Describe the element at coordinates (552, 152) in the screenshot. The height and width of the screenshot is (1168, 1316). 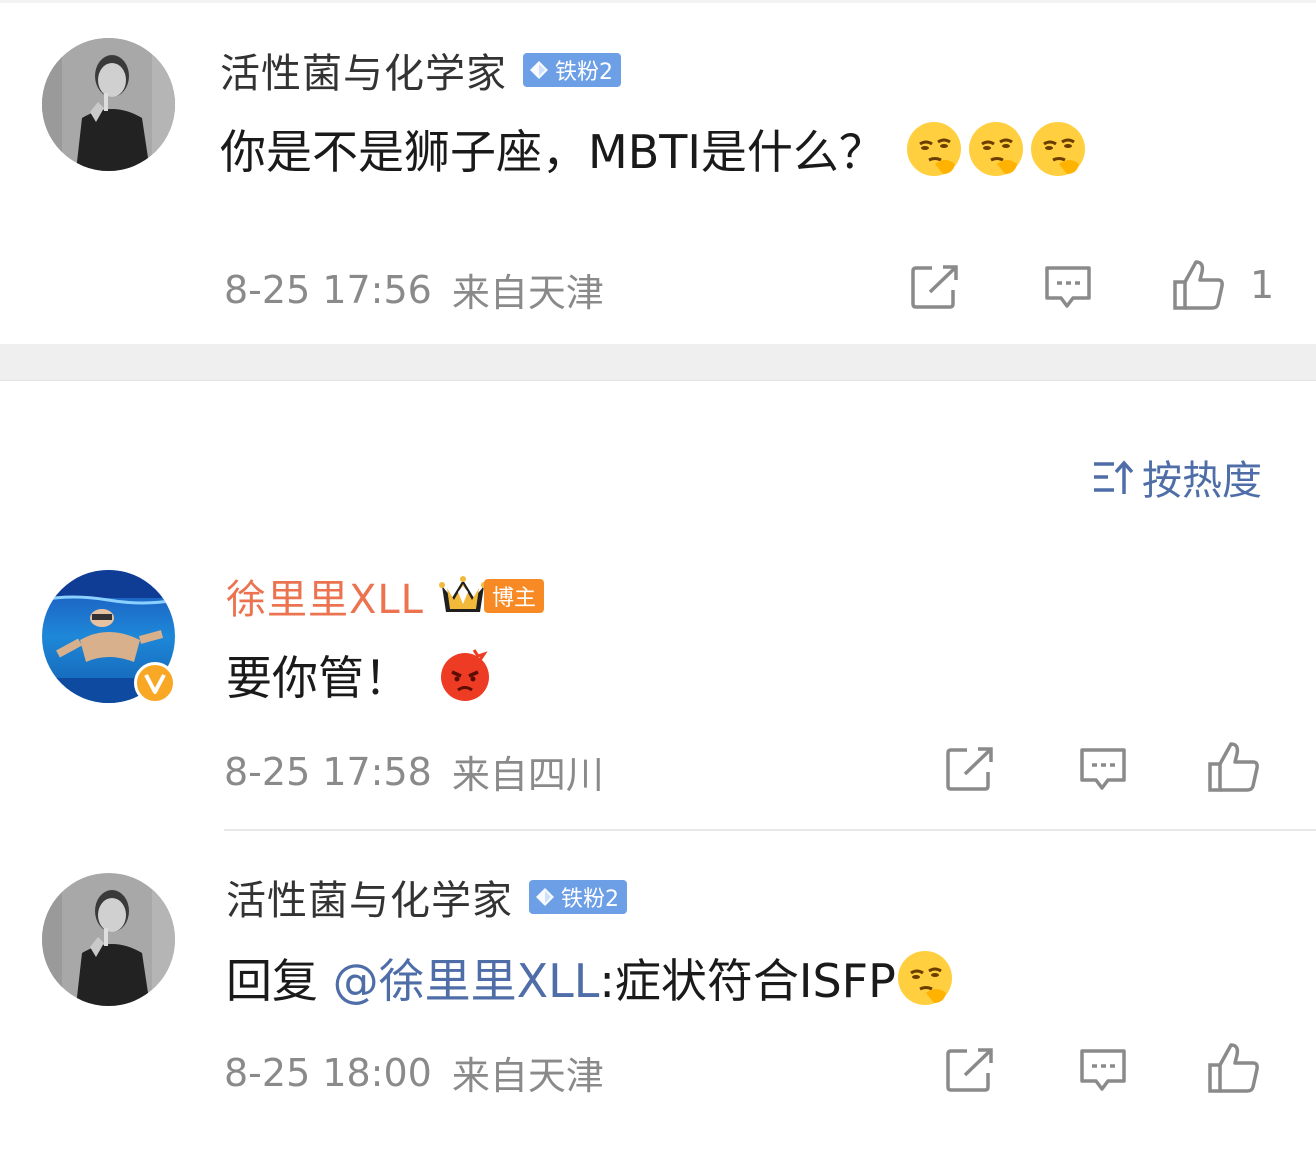
I see `comment-text: 你是不是狮子座，MBTI是什么？` at that location.